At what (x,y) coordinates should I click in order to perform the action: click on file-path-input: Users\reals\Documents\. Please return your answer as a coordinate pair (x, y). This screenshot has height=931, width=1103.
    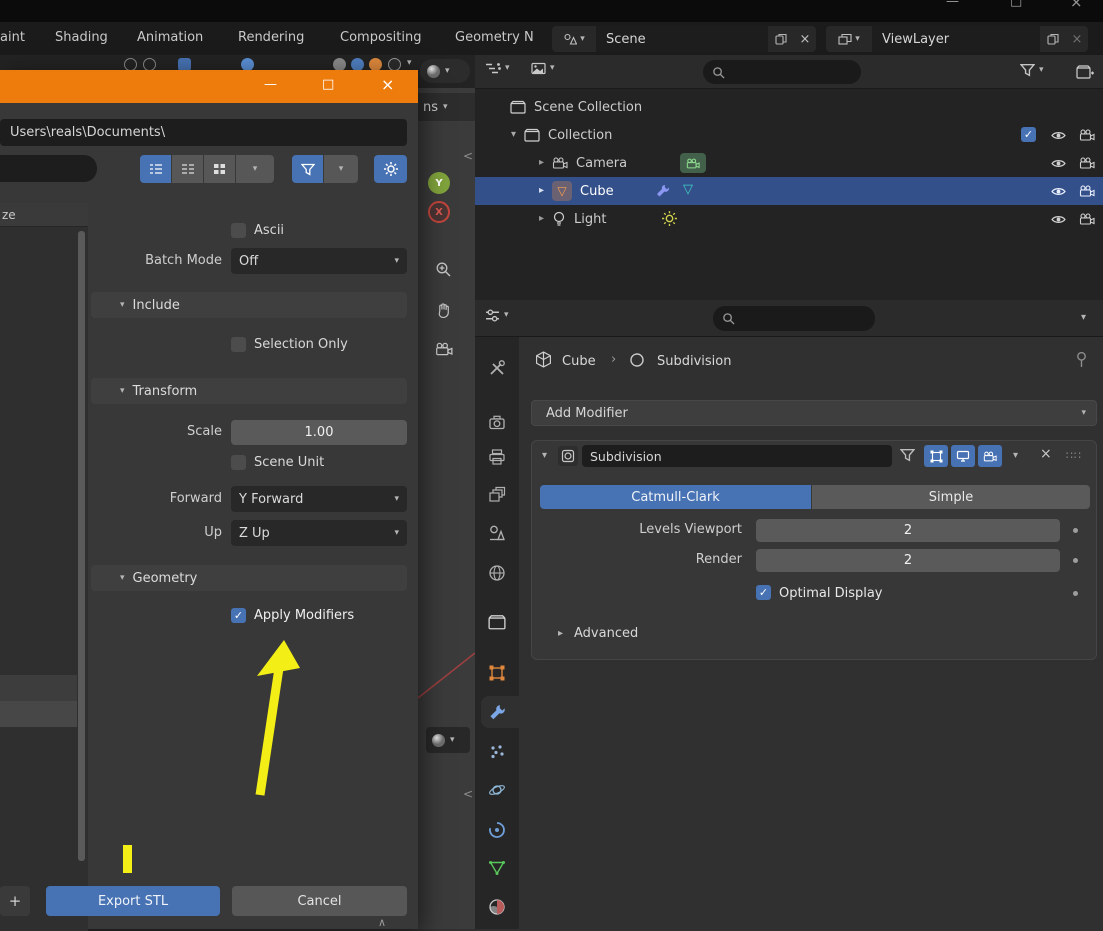
    Looking at the image, I should click on (203, 132).